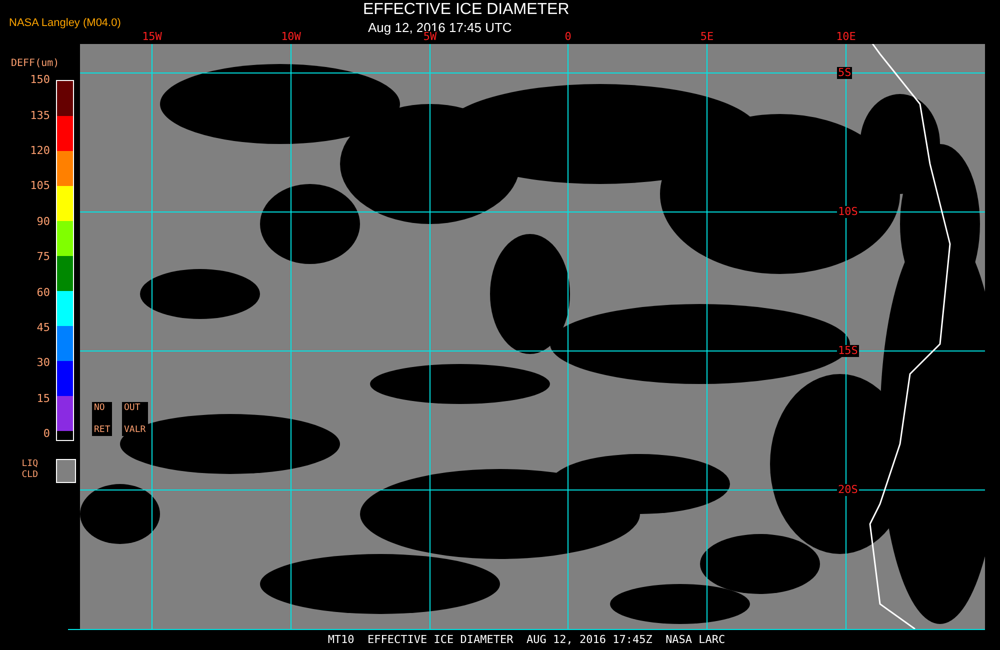 This screenshot has height=650, width=1000. What do you see at coordinates (40, 186) in the screenshot?
I see `legend-tick: 105` at bounding box center [40, 186].